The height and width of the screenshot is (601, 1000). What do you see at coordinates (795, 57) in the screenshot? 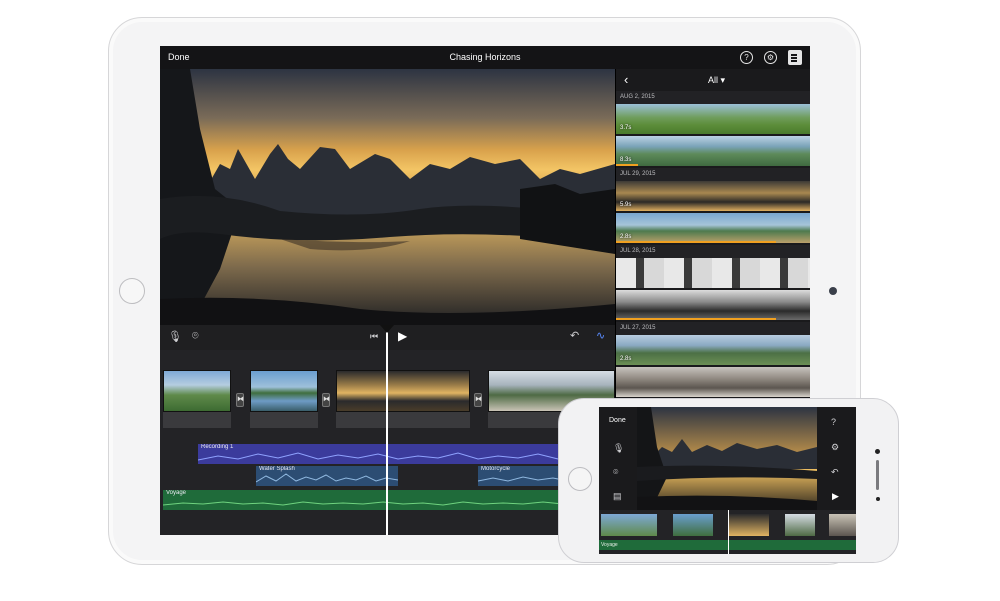
I see `media-browser-icon` at bounding box center [795, 57].